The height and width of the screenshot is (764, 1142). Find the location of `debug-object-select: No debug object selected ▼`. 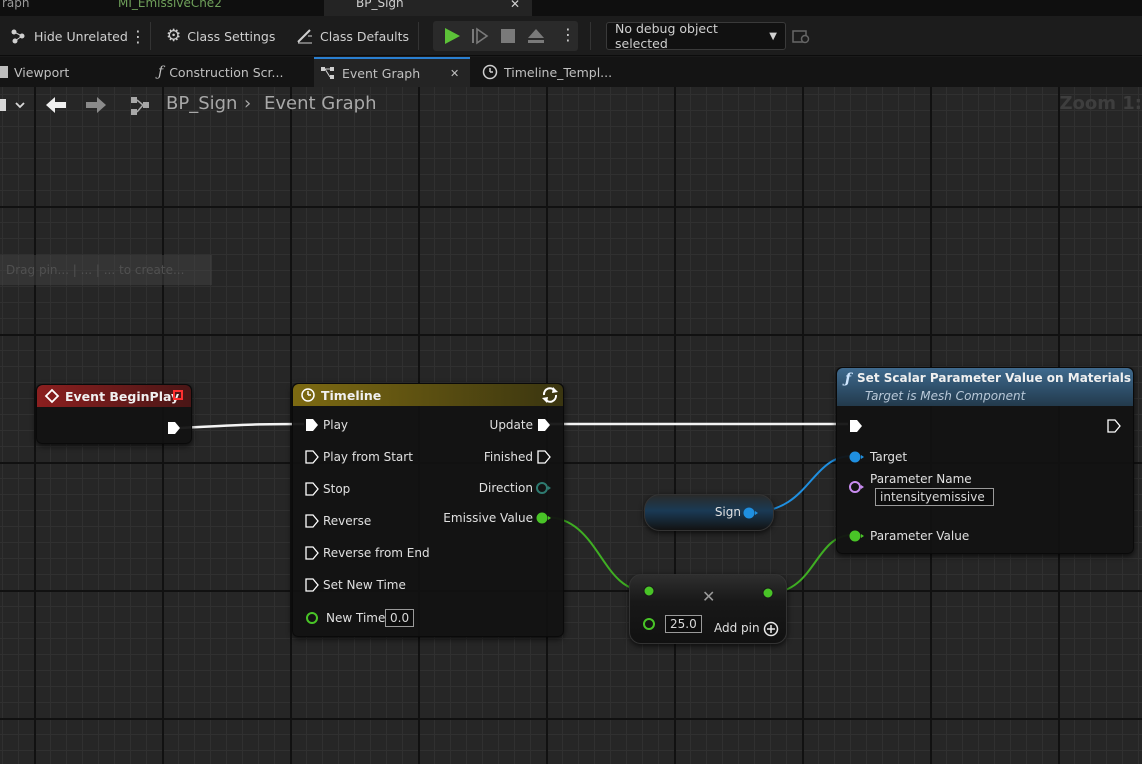

debug-object-select: No debug object selected ▼ is located at coordinates (696, 36).